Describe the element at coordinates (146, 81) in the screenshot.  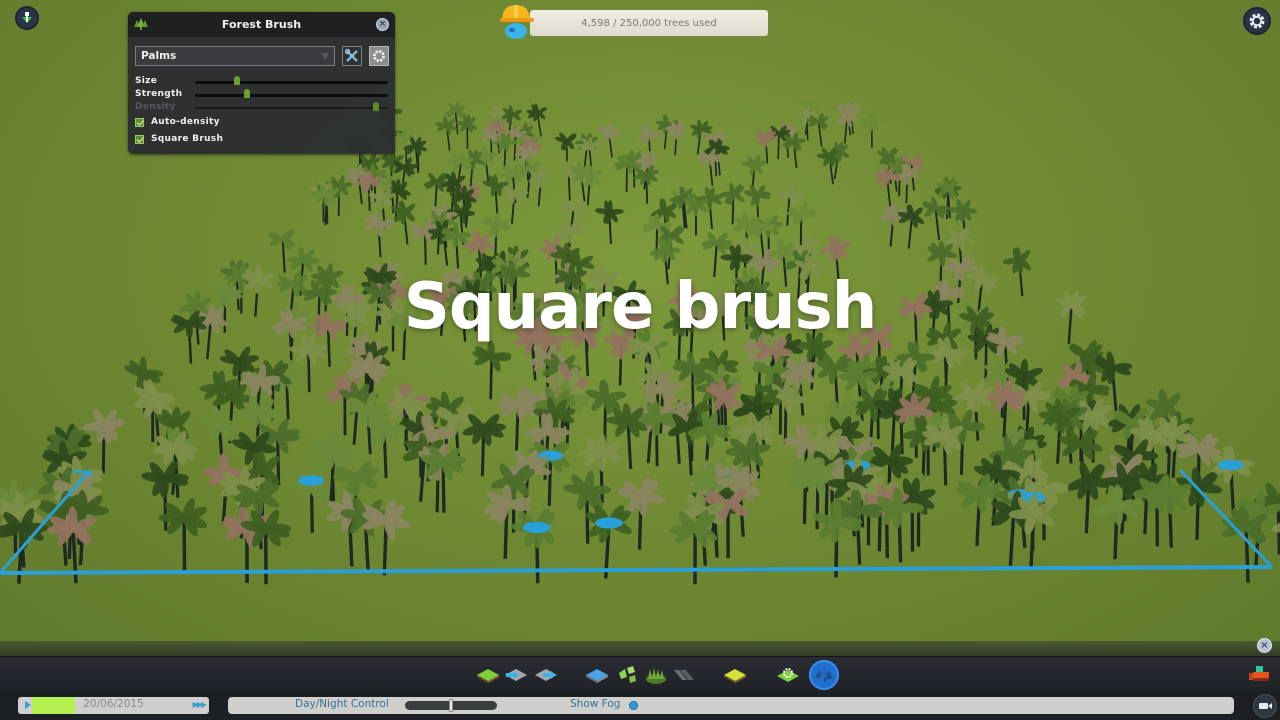
I see `size-label: Size` at that location.